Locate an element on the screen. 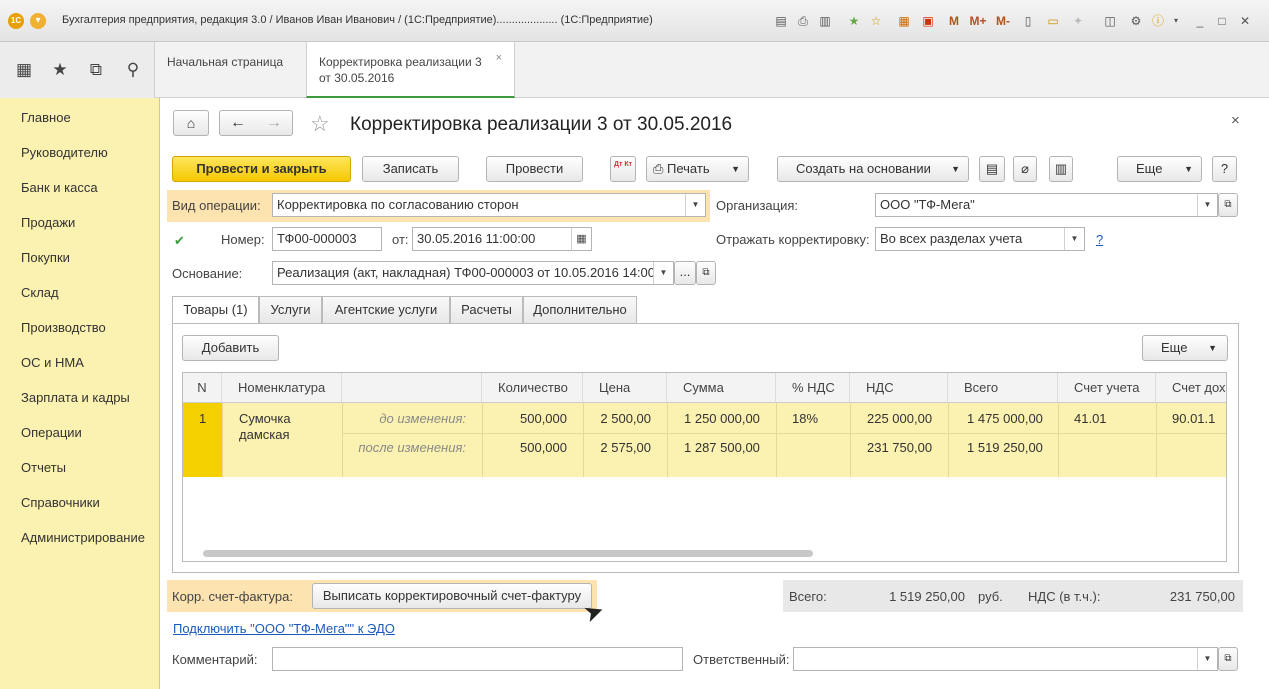  issue-invoice-button: Выписать корректировочный счет-фактуру is located at coordinates (452, 596).